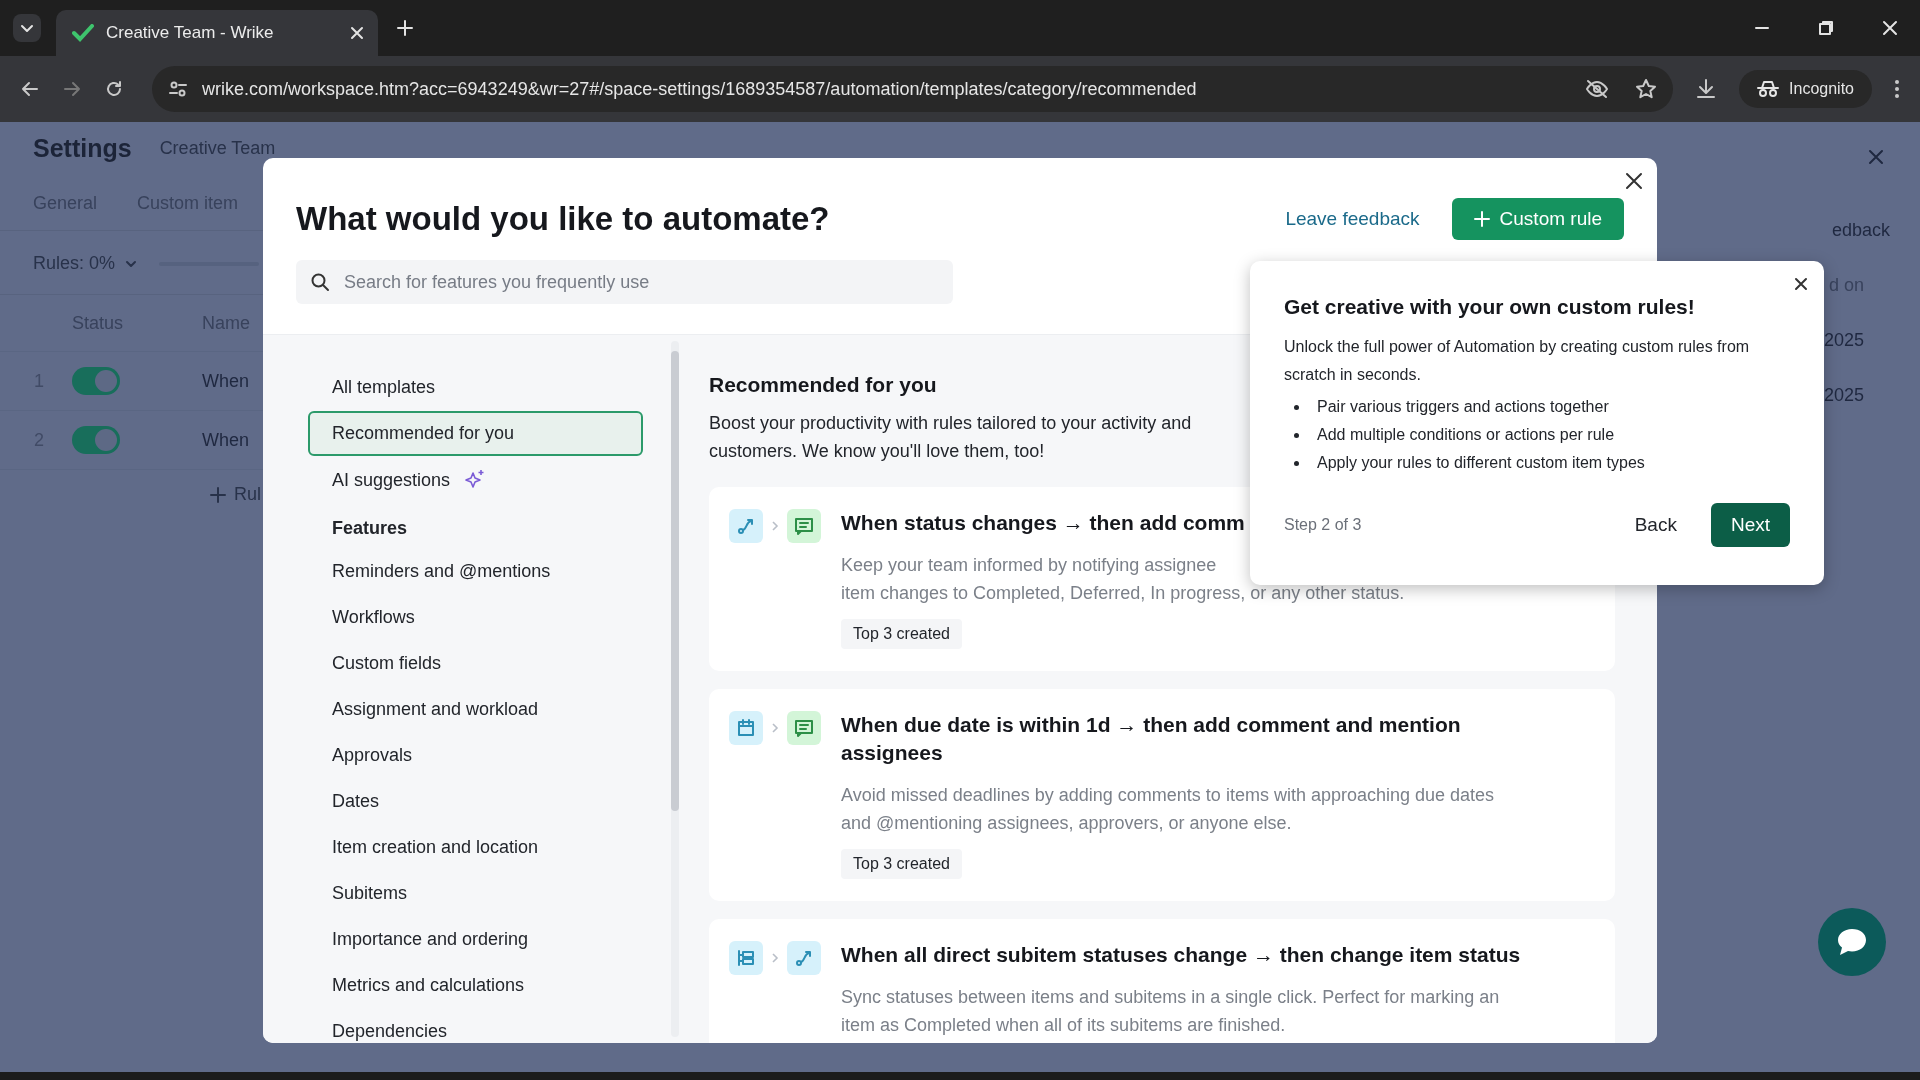 Image resolution: width=1920 pixels, height=1080 pixels. Describe the element at coordinates (1517, 361) in the screenshot. I see `popover-text: Unlock the full power of Automation by creating custom rules from scratch in seconds.` at that location.